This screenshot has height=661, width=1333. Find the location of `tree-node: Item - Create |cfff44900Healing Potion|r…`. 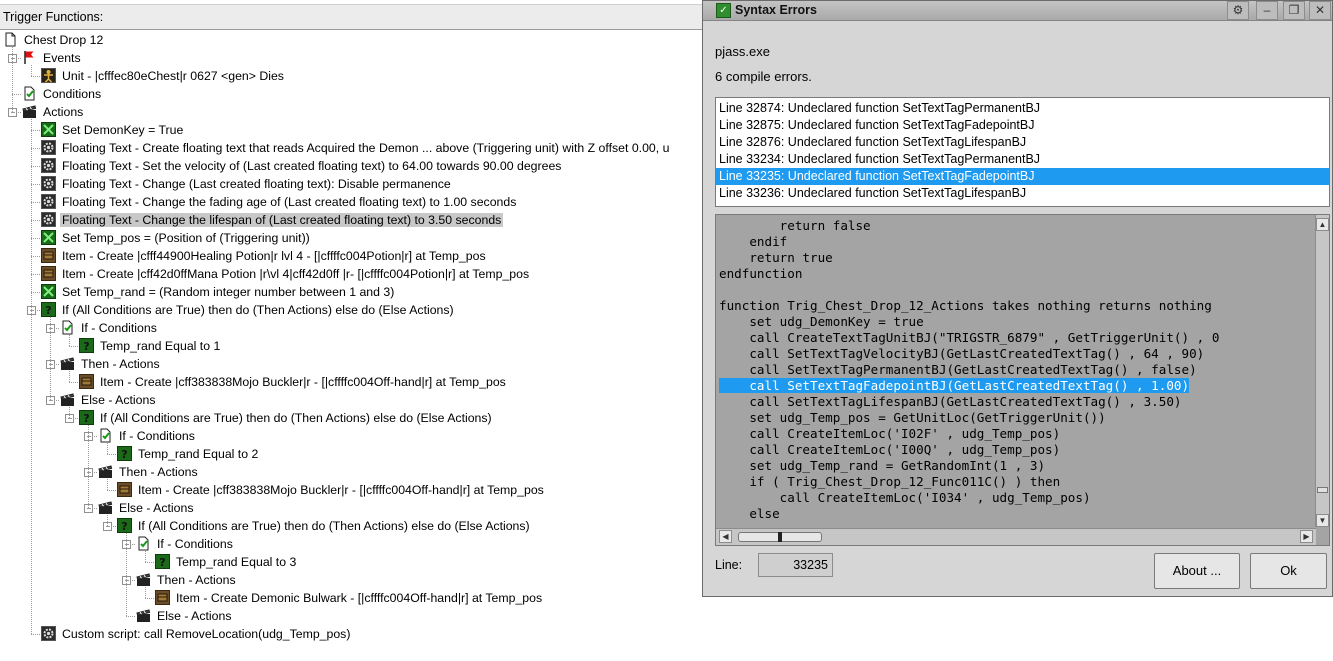

tree-node: Item - Create |cfff44900Healing Potion|r… is located at coordinates (264, 256).